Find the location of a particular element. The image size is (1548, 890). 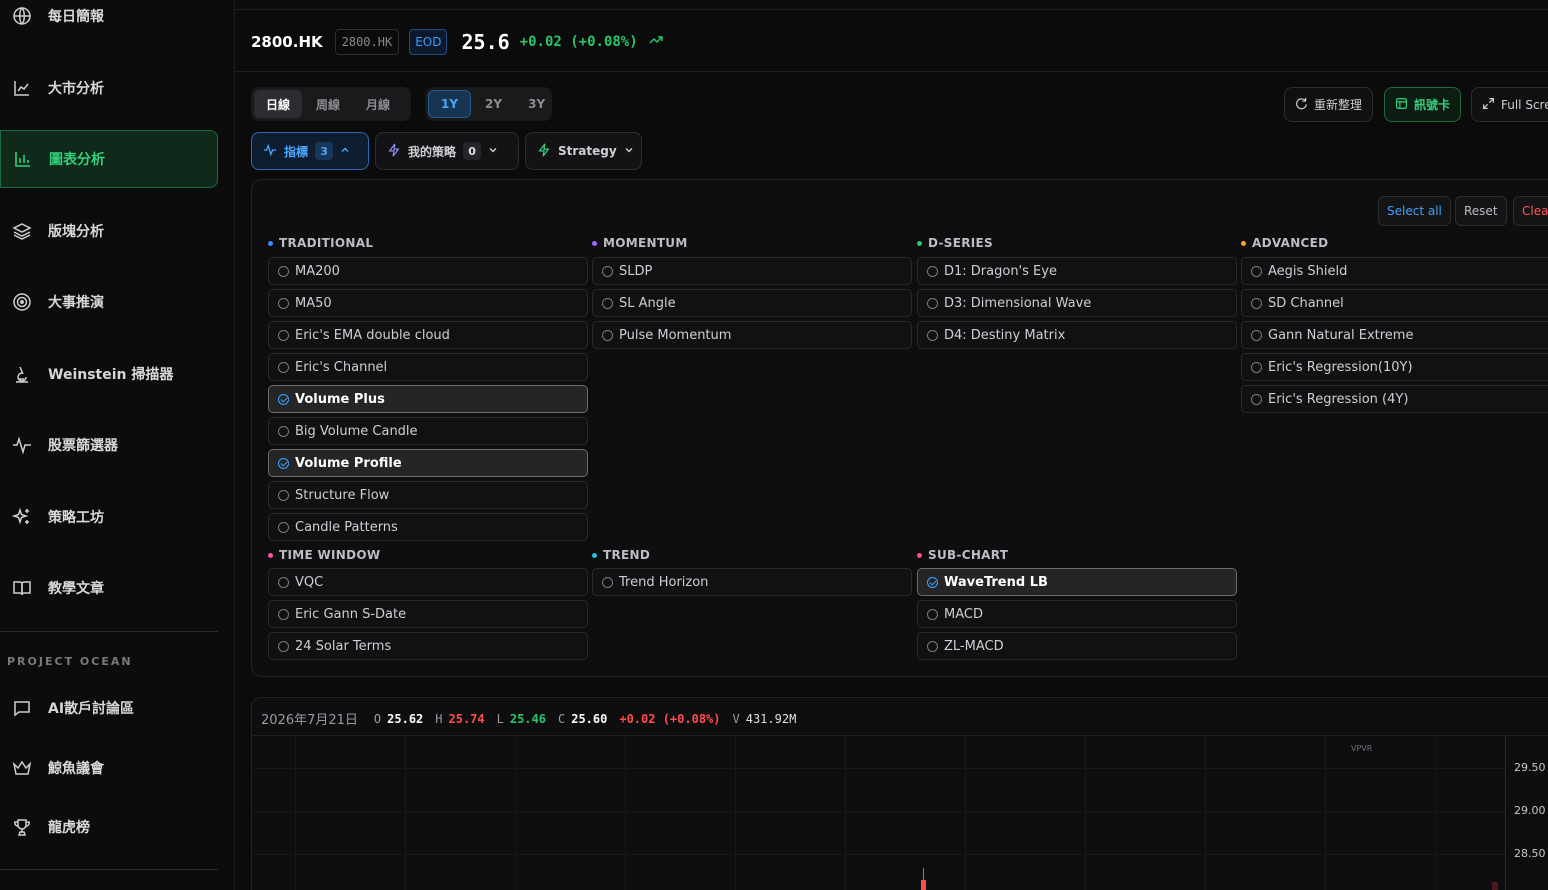

indicators-dropdown: 指標 3 is located at coordinates (310, 151).